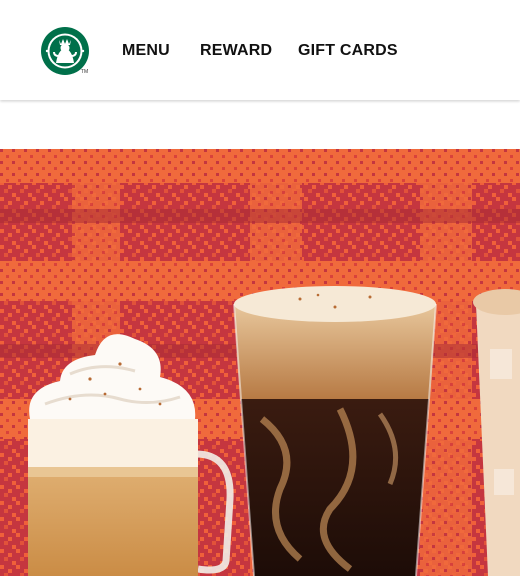  What do you see at coordinates (146, 51) in the screenshot?
I see `nav-menu: MENU` at bounding box center [146, 51].